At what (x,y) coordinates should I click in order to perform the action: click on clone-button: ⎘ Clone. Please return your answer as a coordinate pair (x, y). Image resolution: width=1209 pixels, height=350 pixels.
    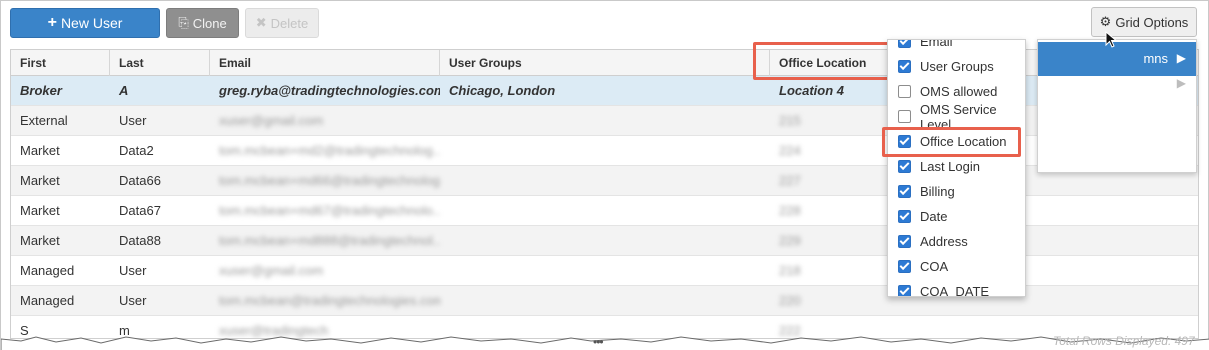
    Looking at the image, I should click on (202, 23).